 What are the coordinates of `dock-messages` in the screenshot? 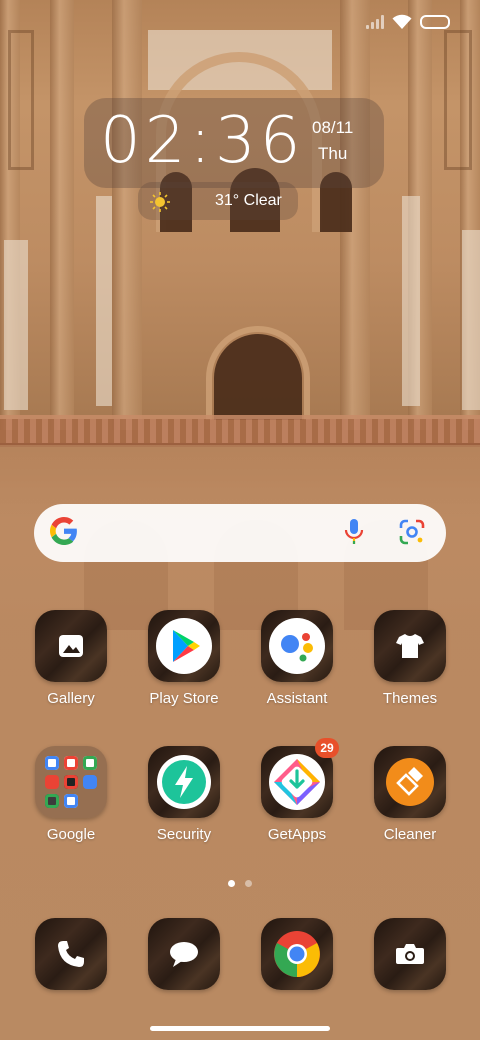 It's located at (184, 954).